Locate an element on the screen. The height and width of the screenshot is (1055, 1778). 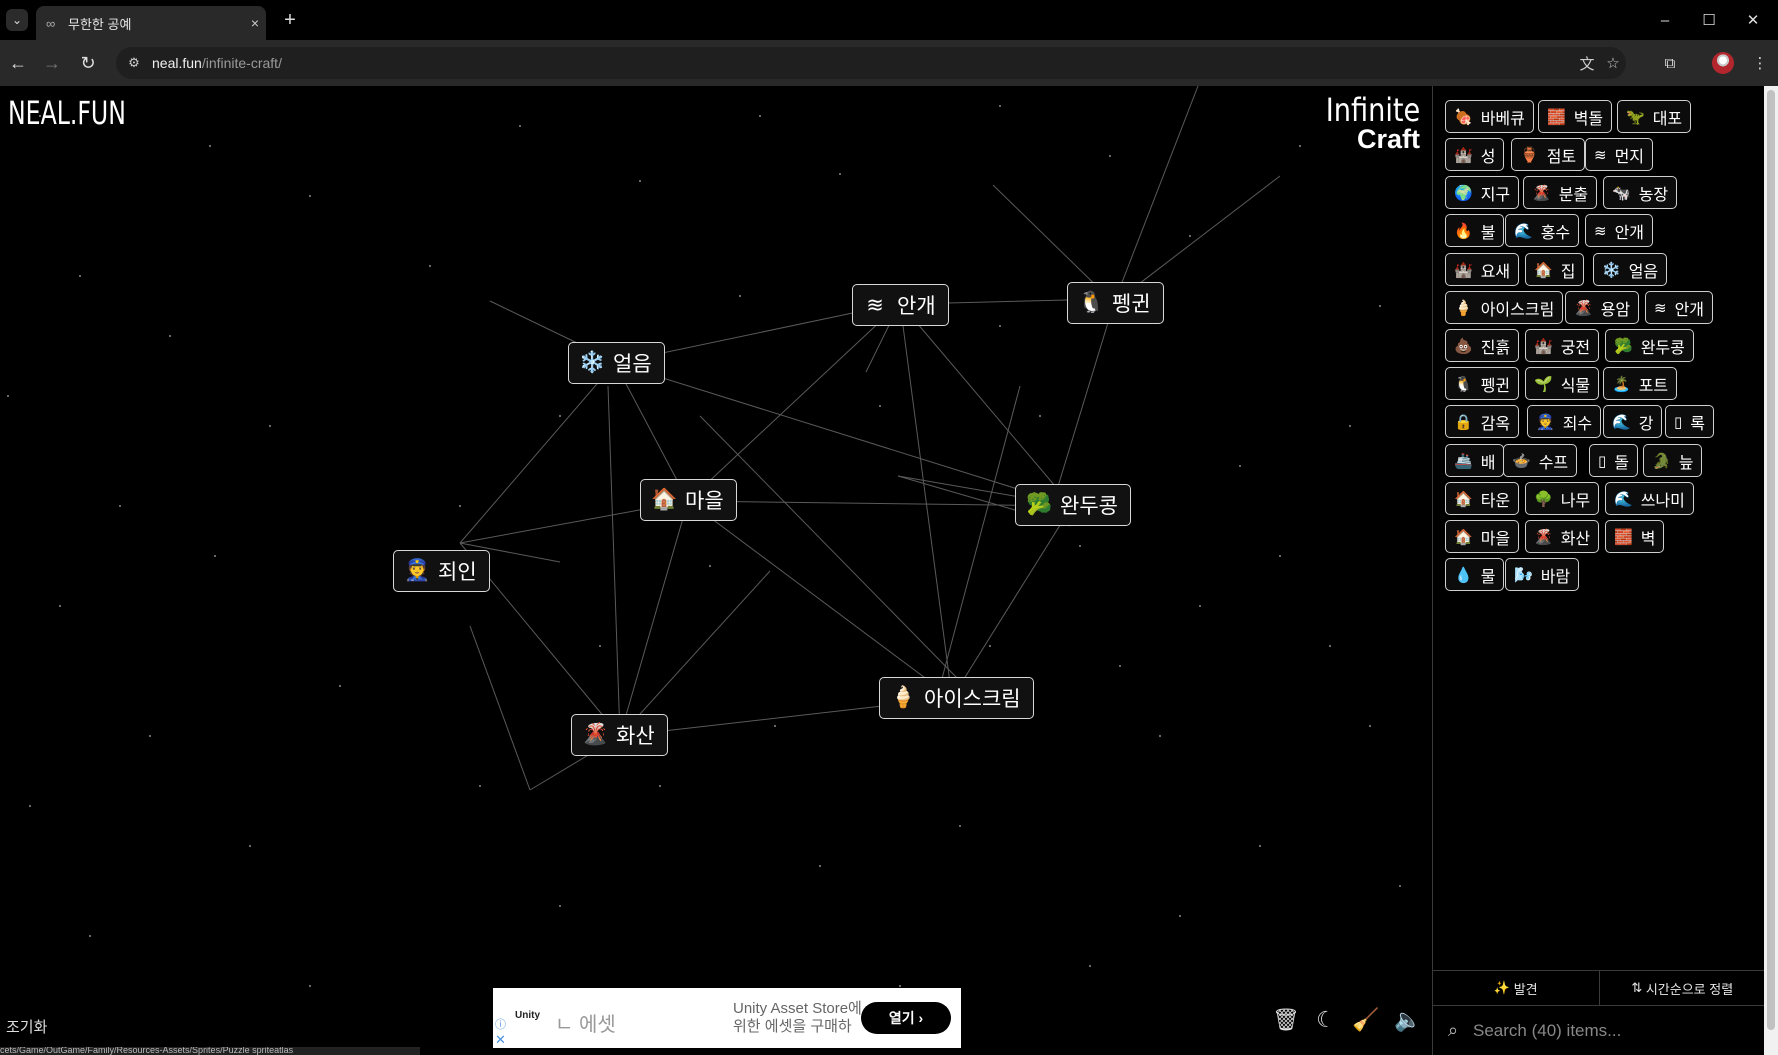
canvas-item: 🌋 화산 is located at coordinates (619, 735).